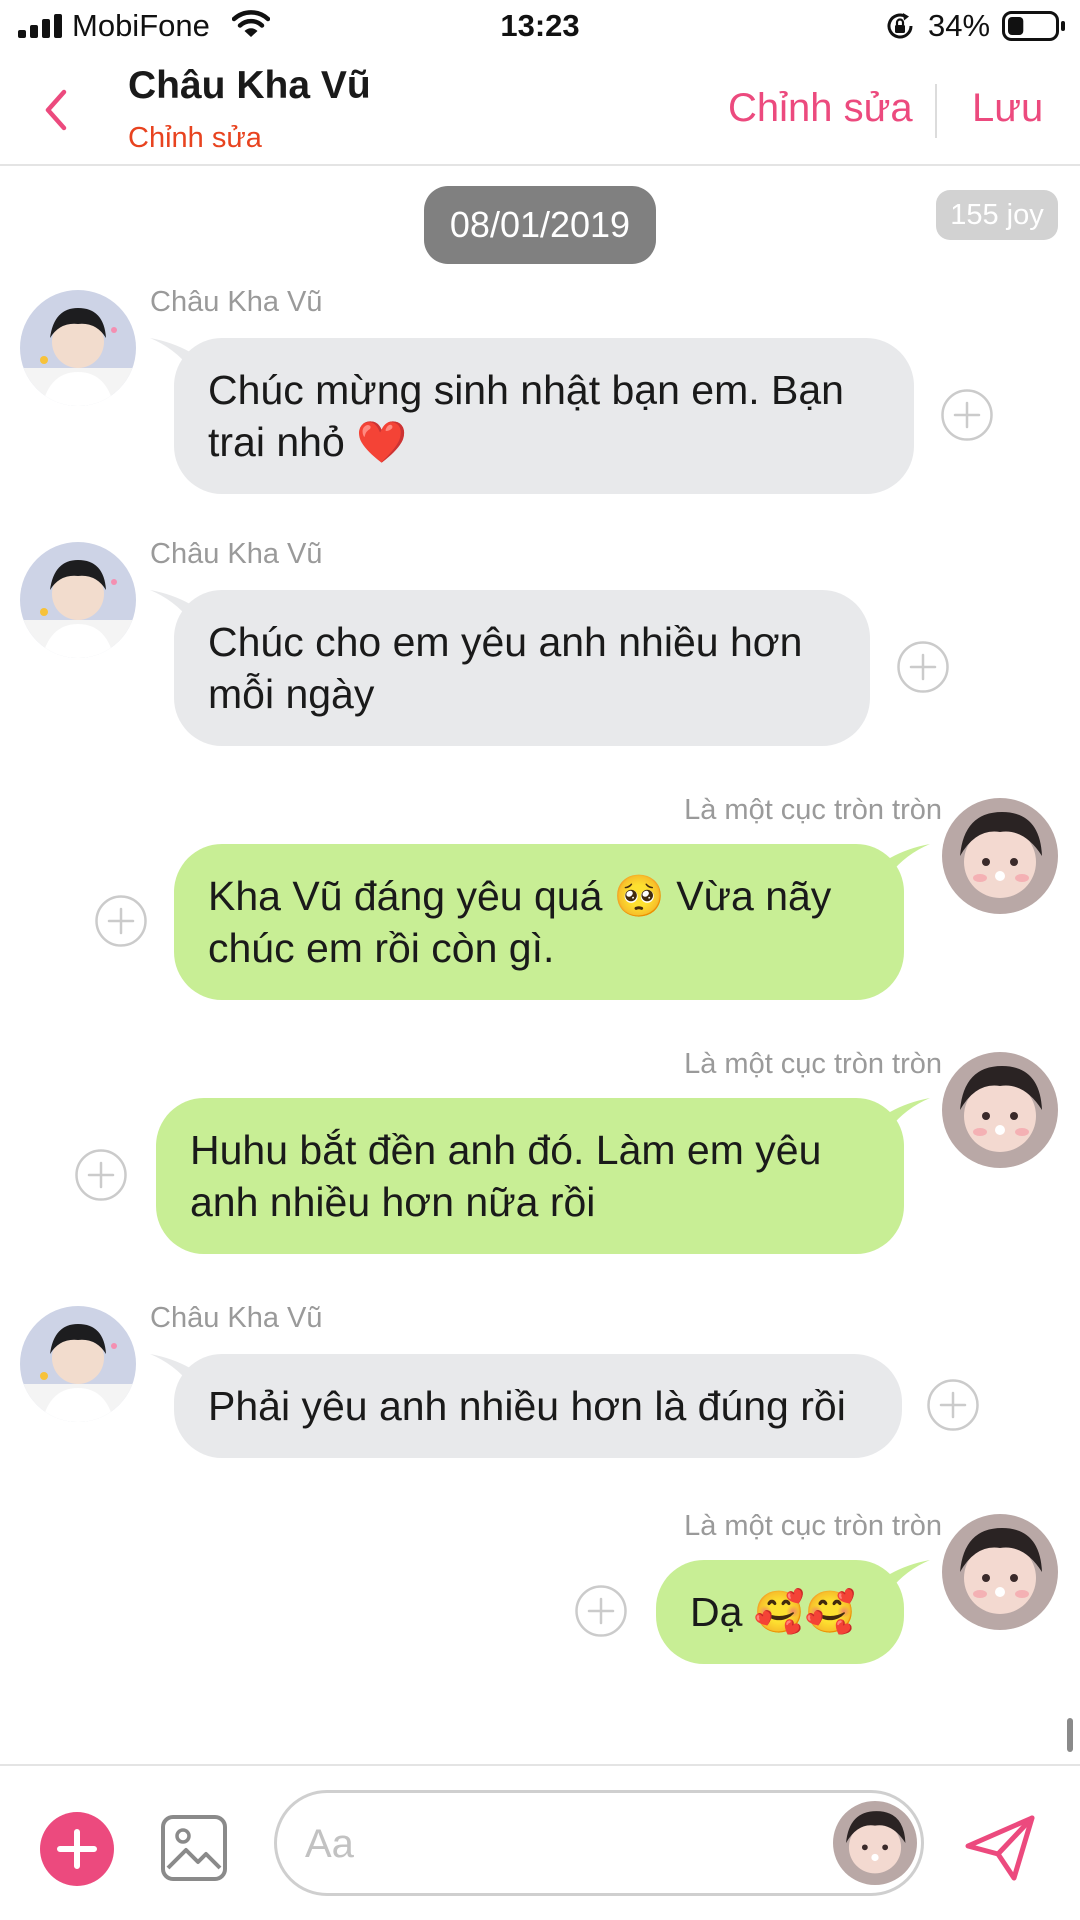 The width and height of the screenshot is (1080, 1920). What do you see at coordinates (522, 668) in the screenshot?
I see `message-bubble: Chúc cho em yêu anh nhiều hơn mỗi ngày` at bounding box center [522, 668].